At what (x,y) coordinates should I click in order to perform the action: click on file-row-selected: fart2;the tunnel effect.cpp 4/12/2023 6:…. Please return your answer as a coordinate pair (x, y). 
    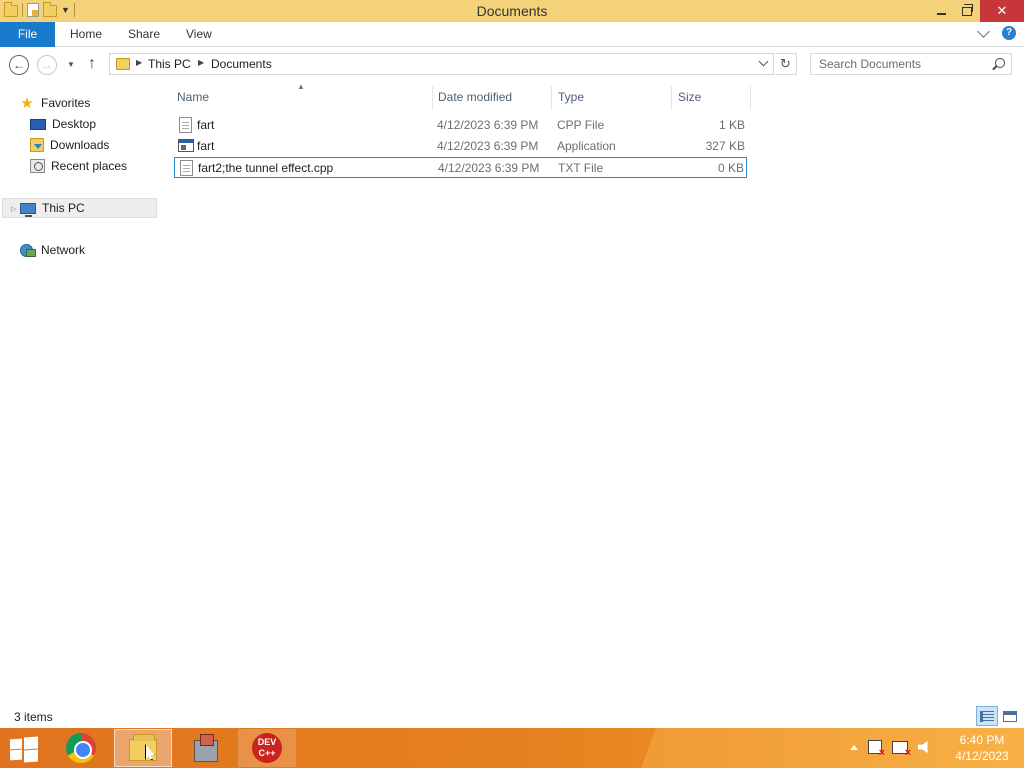
    Looking at the image, I should click on (460, 167).